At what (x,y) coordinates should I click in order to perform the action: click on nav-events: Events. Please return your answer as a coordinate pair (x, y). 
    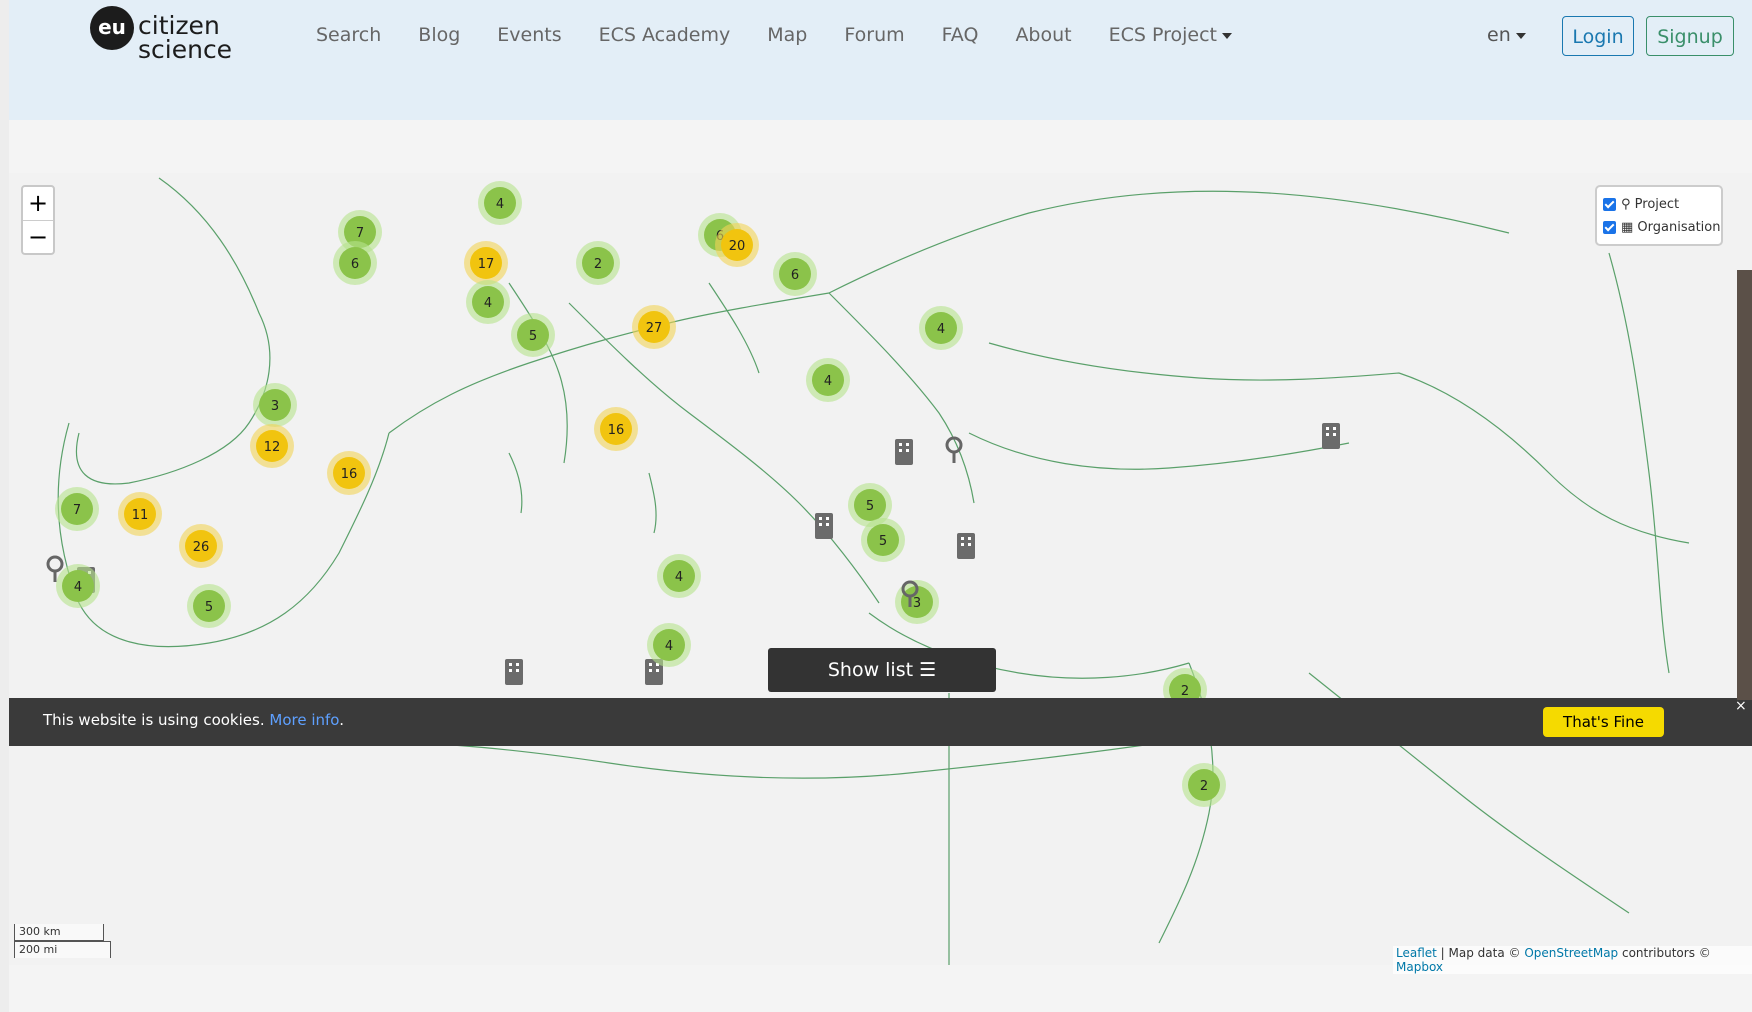
    Looking at the image, I should click on (529, 35).